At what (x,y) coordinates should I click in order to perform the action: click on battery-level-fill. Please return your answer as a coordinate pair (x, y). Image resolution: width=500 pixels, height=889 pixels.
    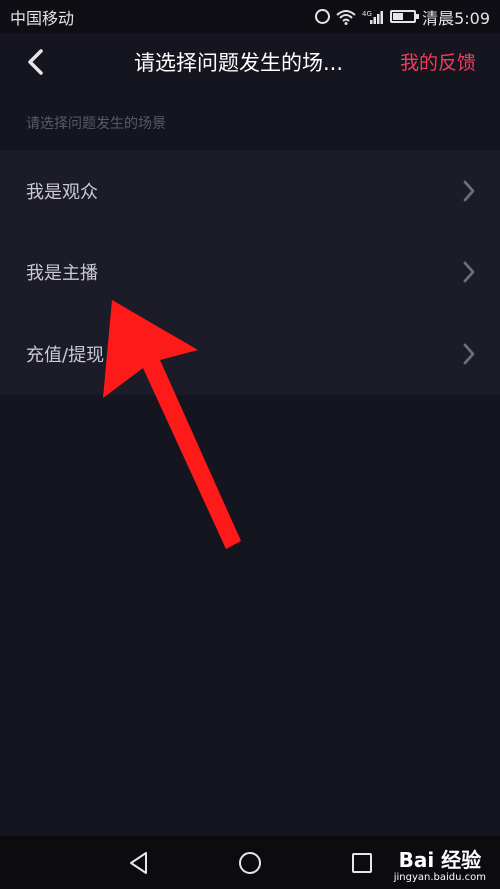
    Looking at the image, I should click on (398, 16).